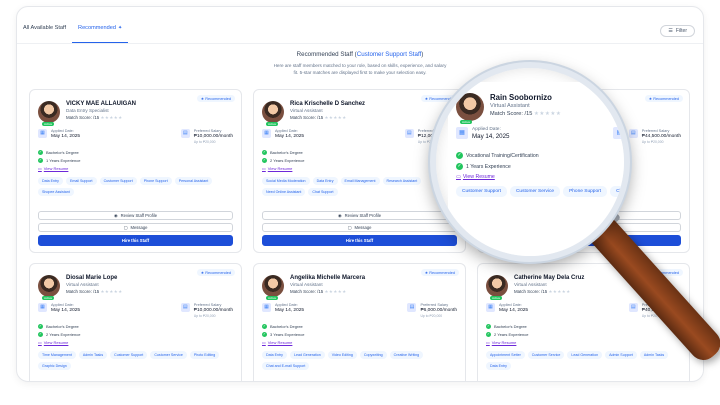 This screenshot has height=405, width=720. Describe the element at coordinates (139, 227) in the screenshot. I see `message-label: Message` at that location.